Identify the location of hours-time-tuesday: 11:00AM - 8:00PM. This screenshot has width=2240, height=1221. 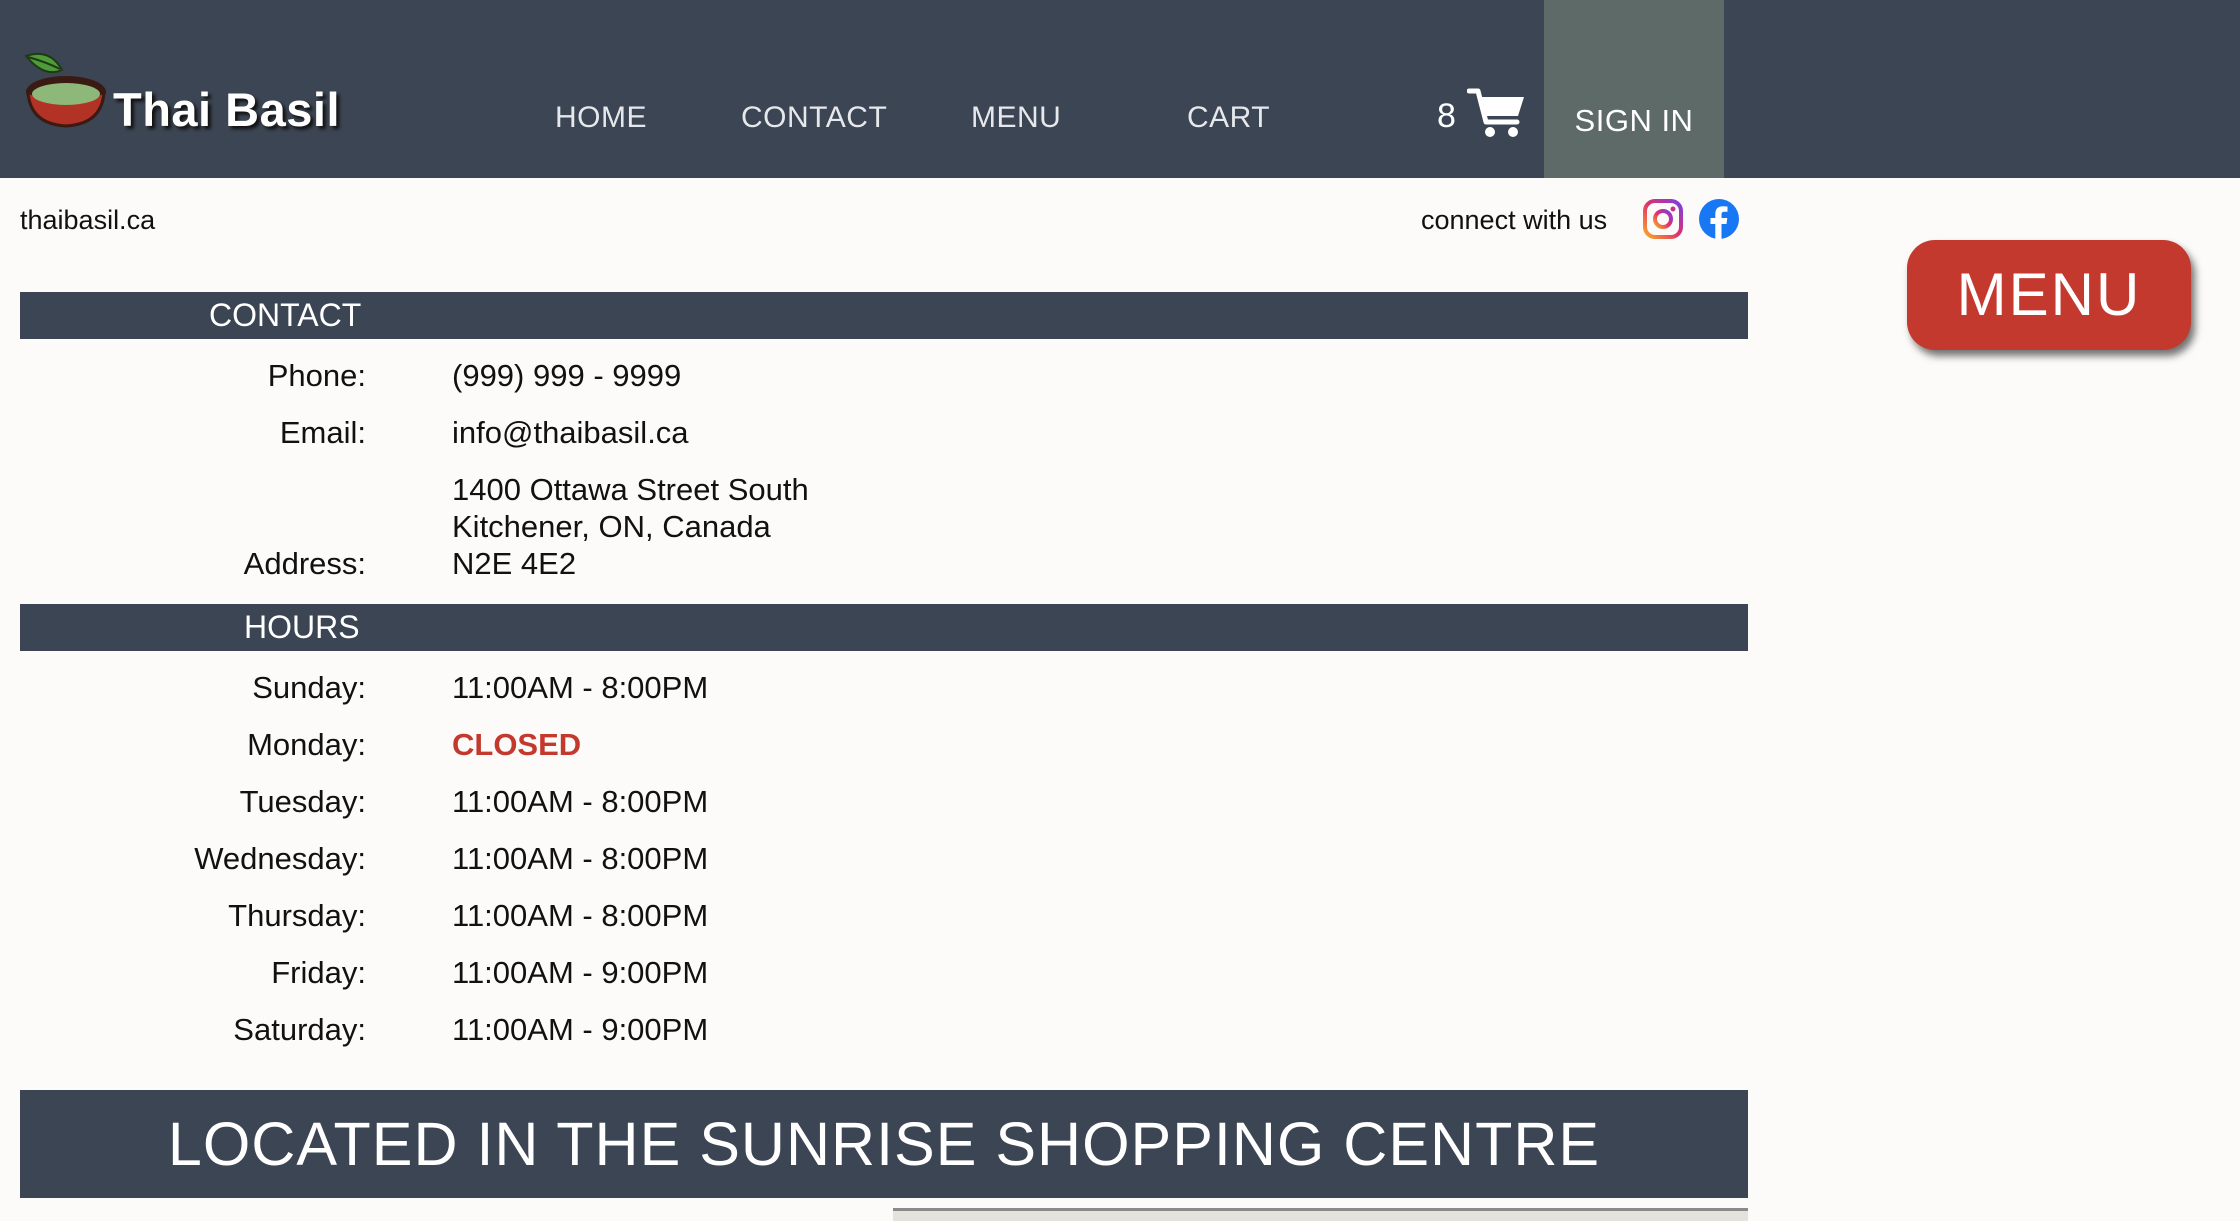
(580, 801).